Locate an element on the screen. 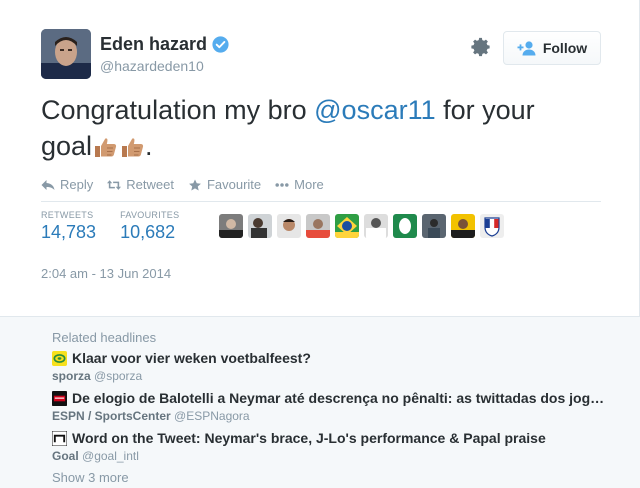 This screenshot has height=488, width=640. reply-action: Reply is located at coordinates (67, 184).